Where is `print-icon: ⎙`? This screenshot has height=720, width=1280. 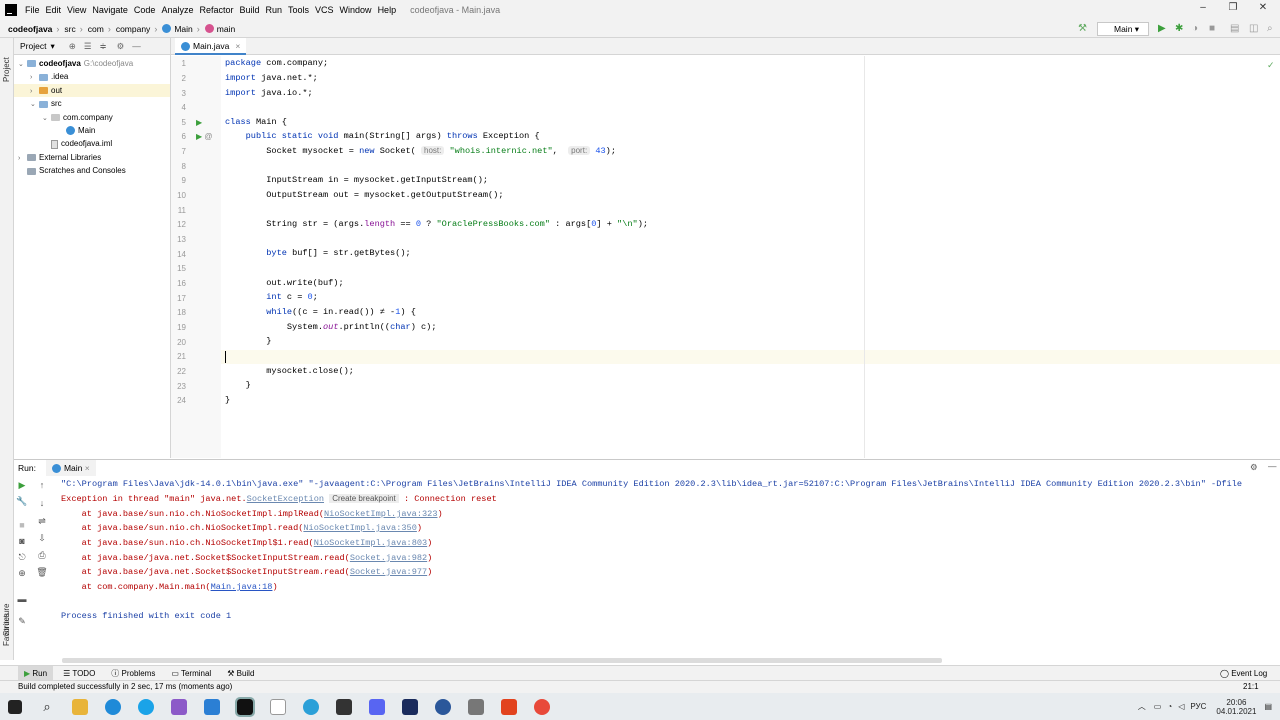 print-icon: ⎙ is located at coordinates (42, 555).